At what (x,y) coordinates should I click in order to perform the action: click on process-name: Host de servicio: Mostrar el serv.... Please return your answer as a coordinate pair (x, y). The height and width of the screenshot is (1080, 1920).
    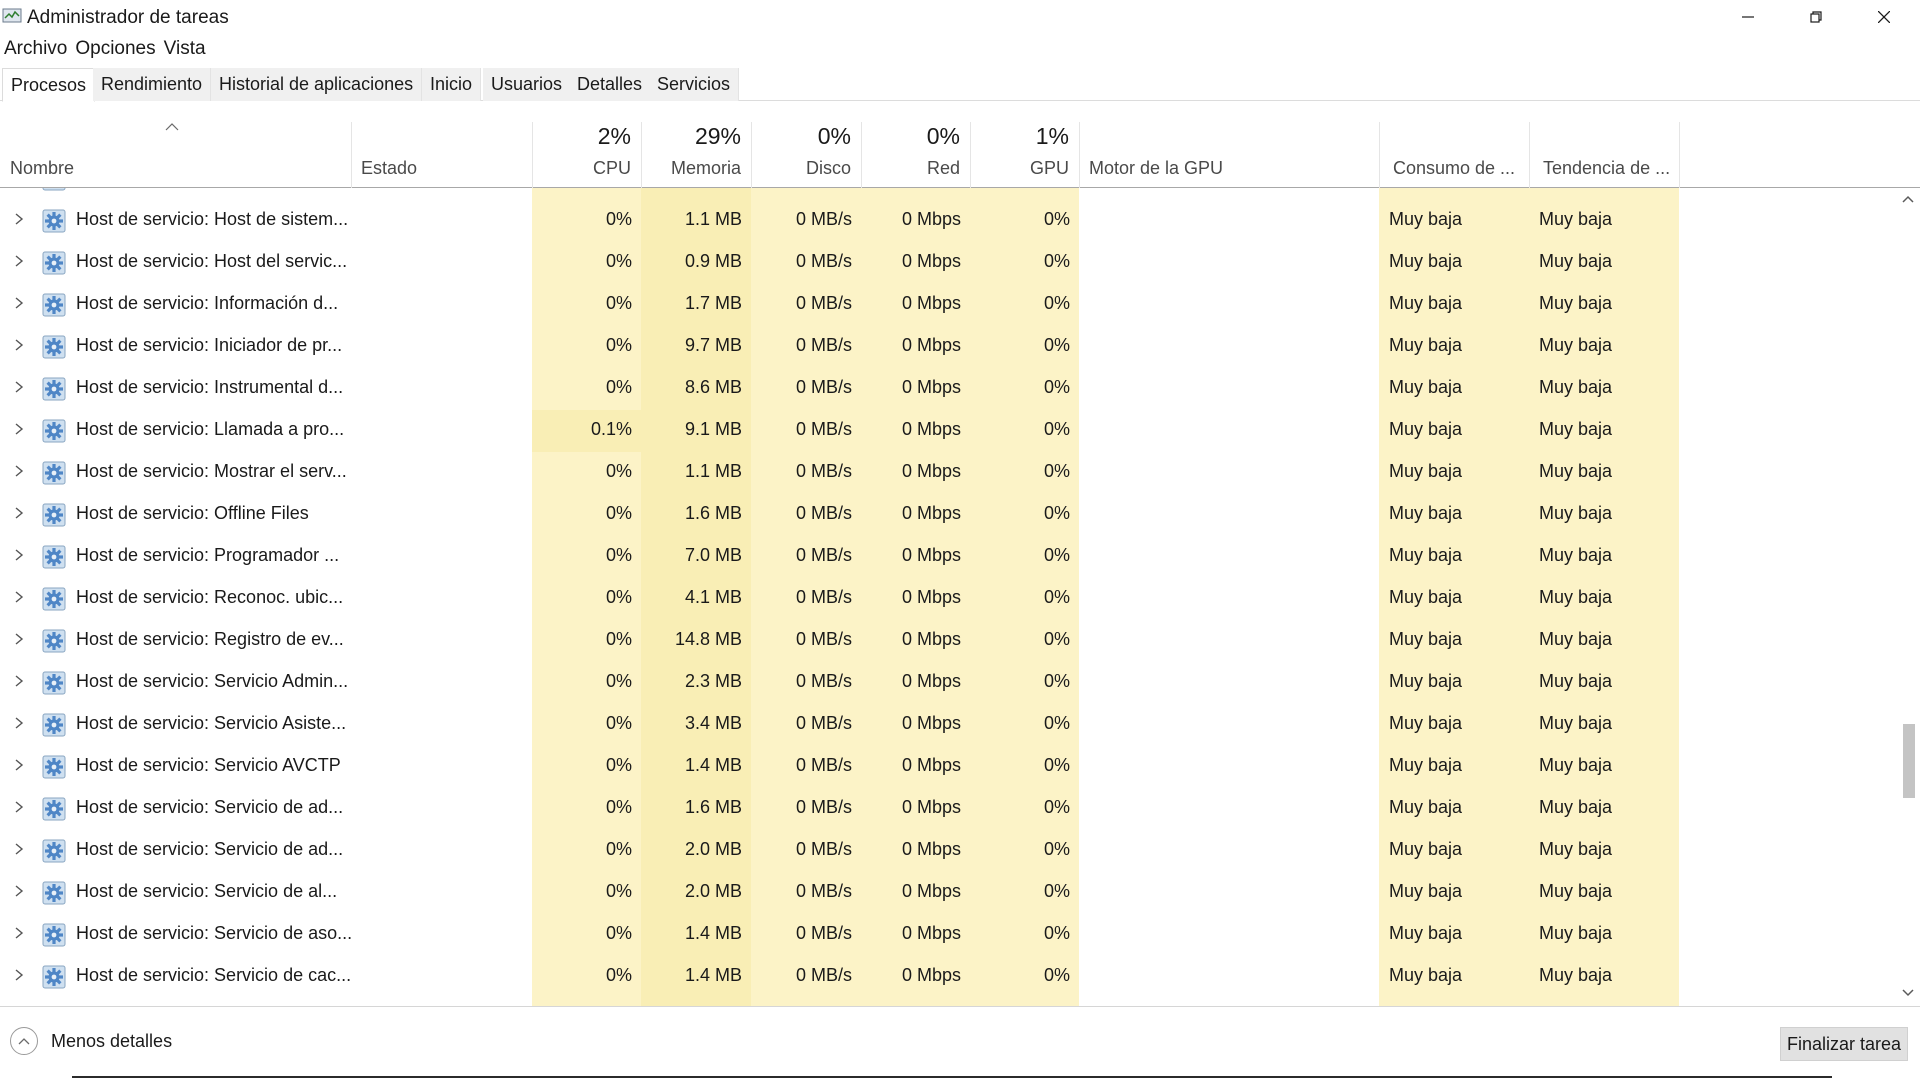
    Looking at the image, I should click on (211, 471).